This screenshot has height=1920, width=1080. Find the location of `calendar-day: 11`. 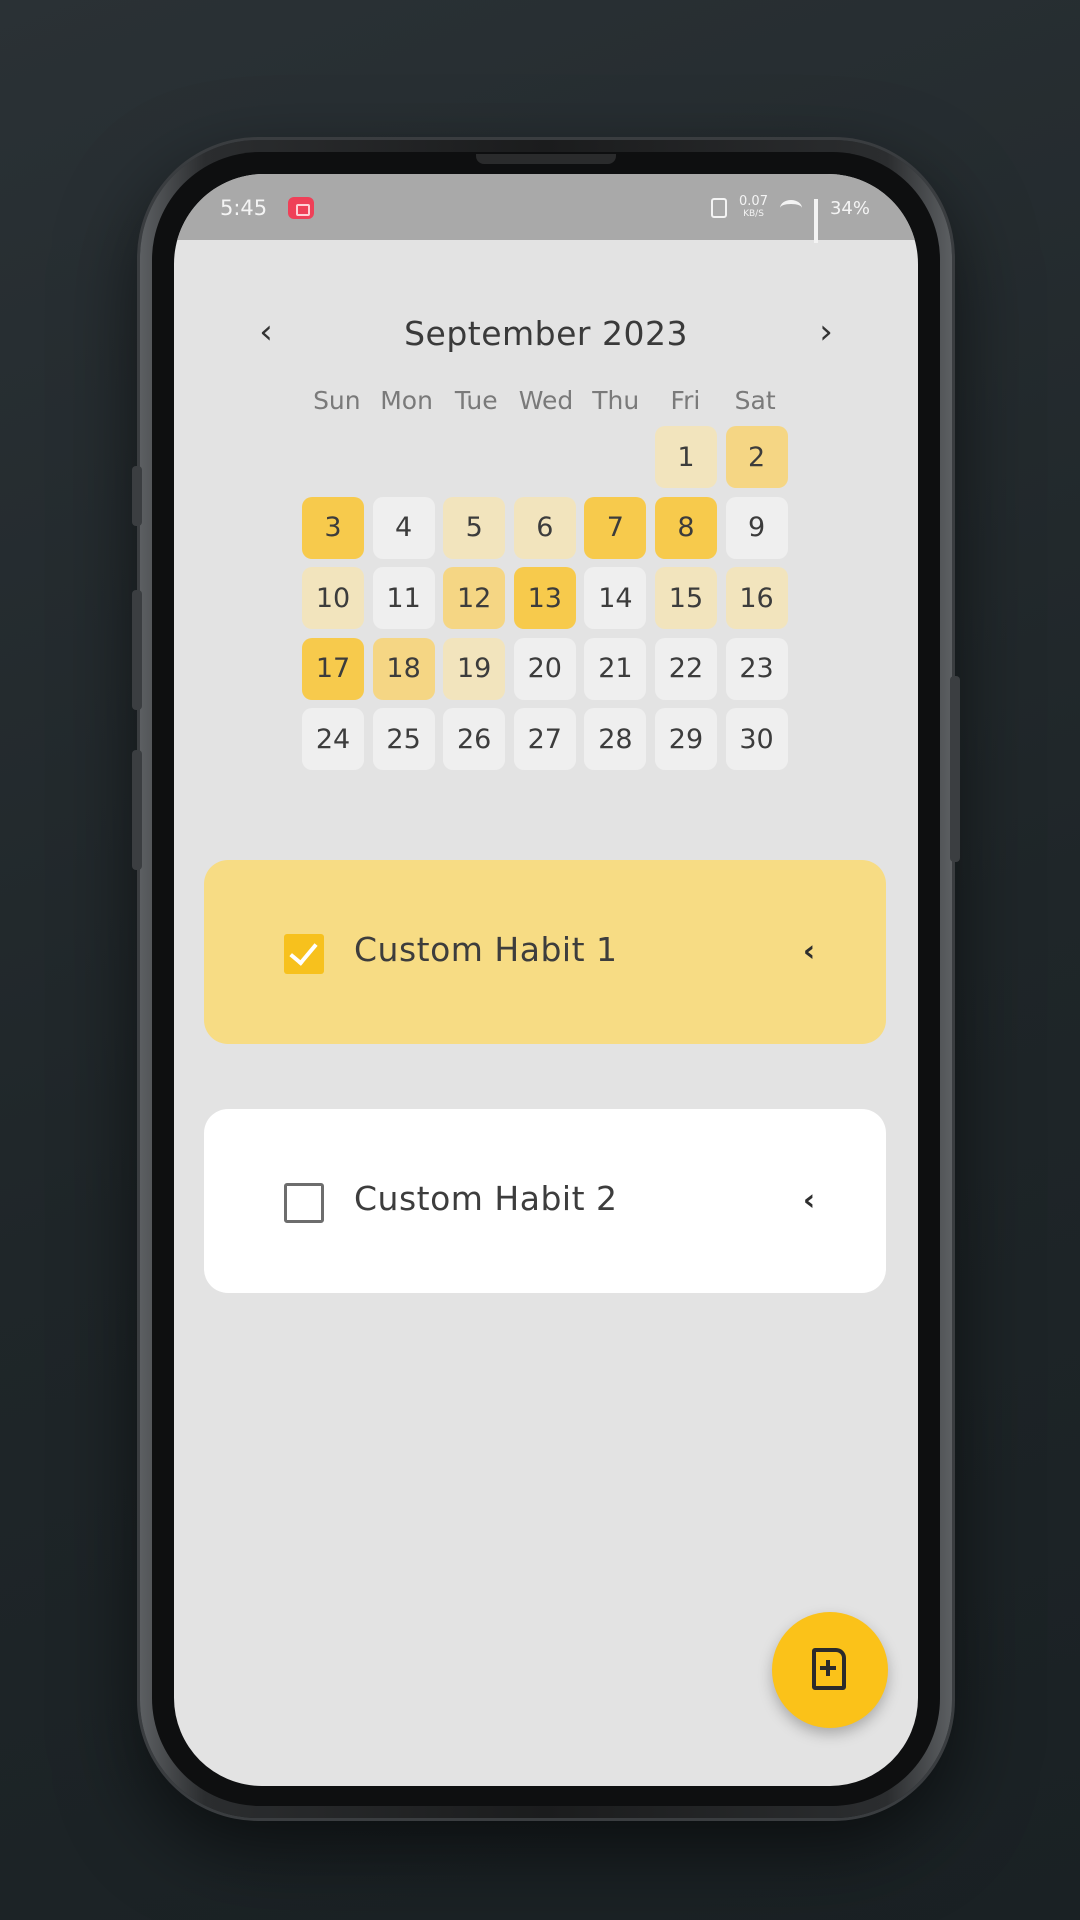

calendar-day: 11 is located at coordinates (403, 598).